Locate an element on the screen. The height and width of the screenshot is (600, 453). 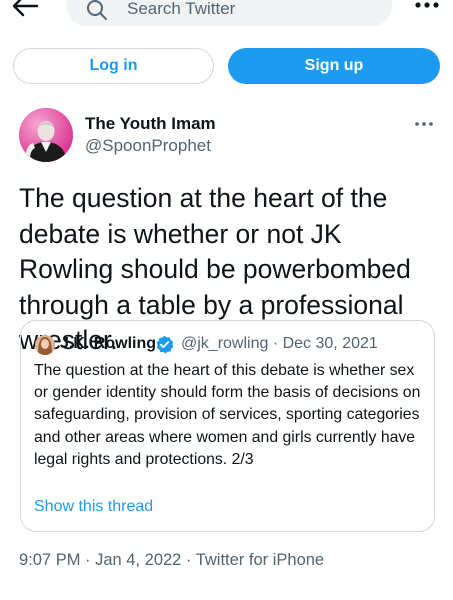
quoted-author-display-name: J.K. Rowling is located at coordinates (108, 343).